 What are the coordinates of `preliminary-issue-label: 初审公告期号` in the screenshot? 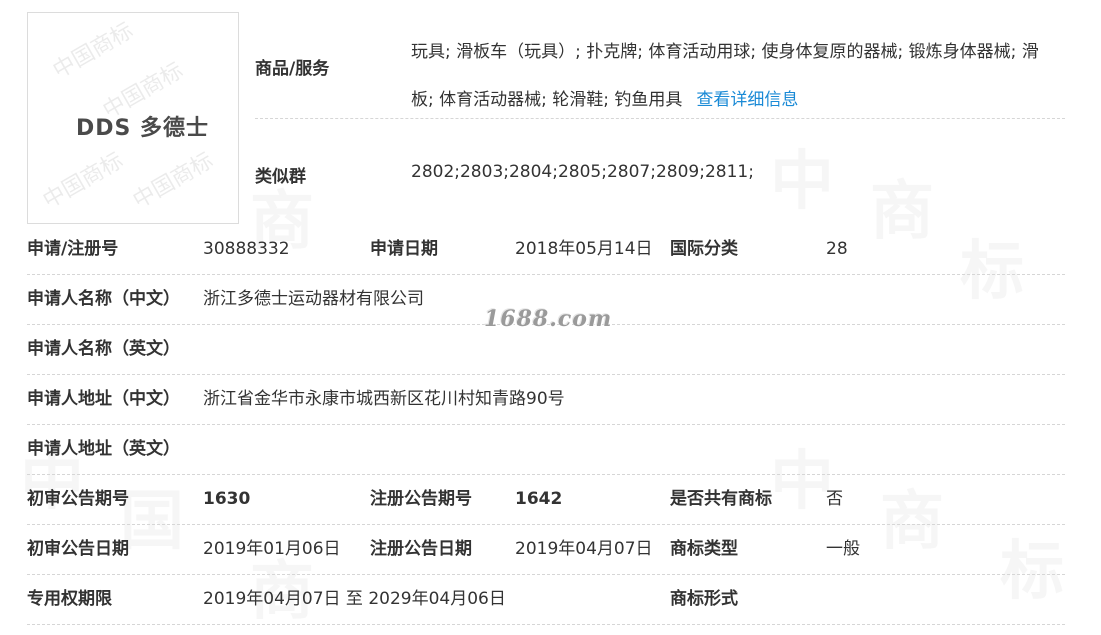 It's located at (78, 499).